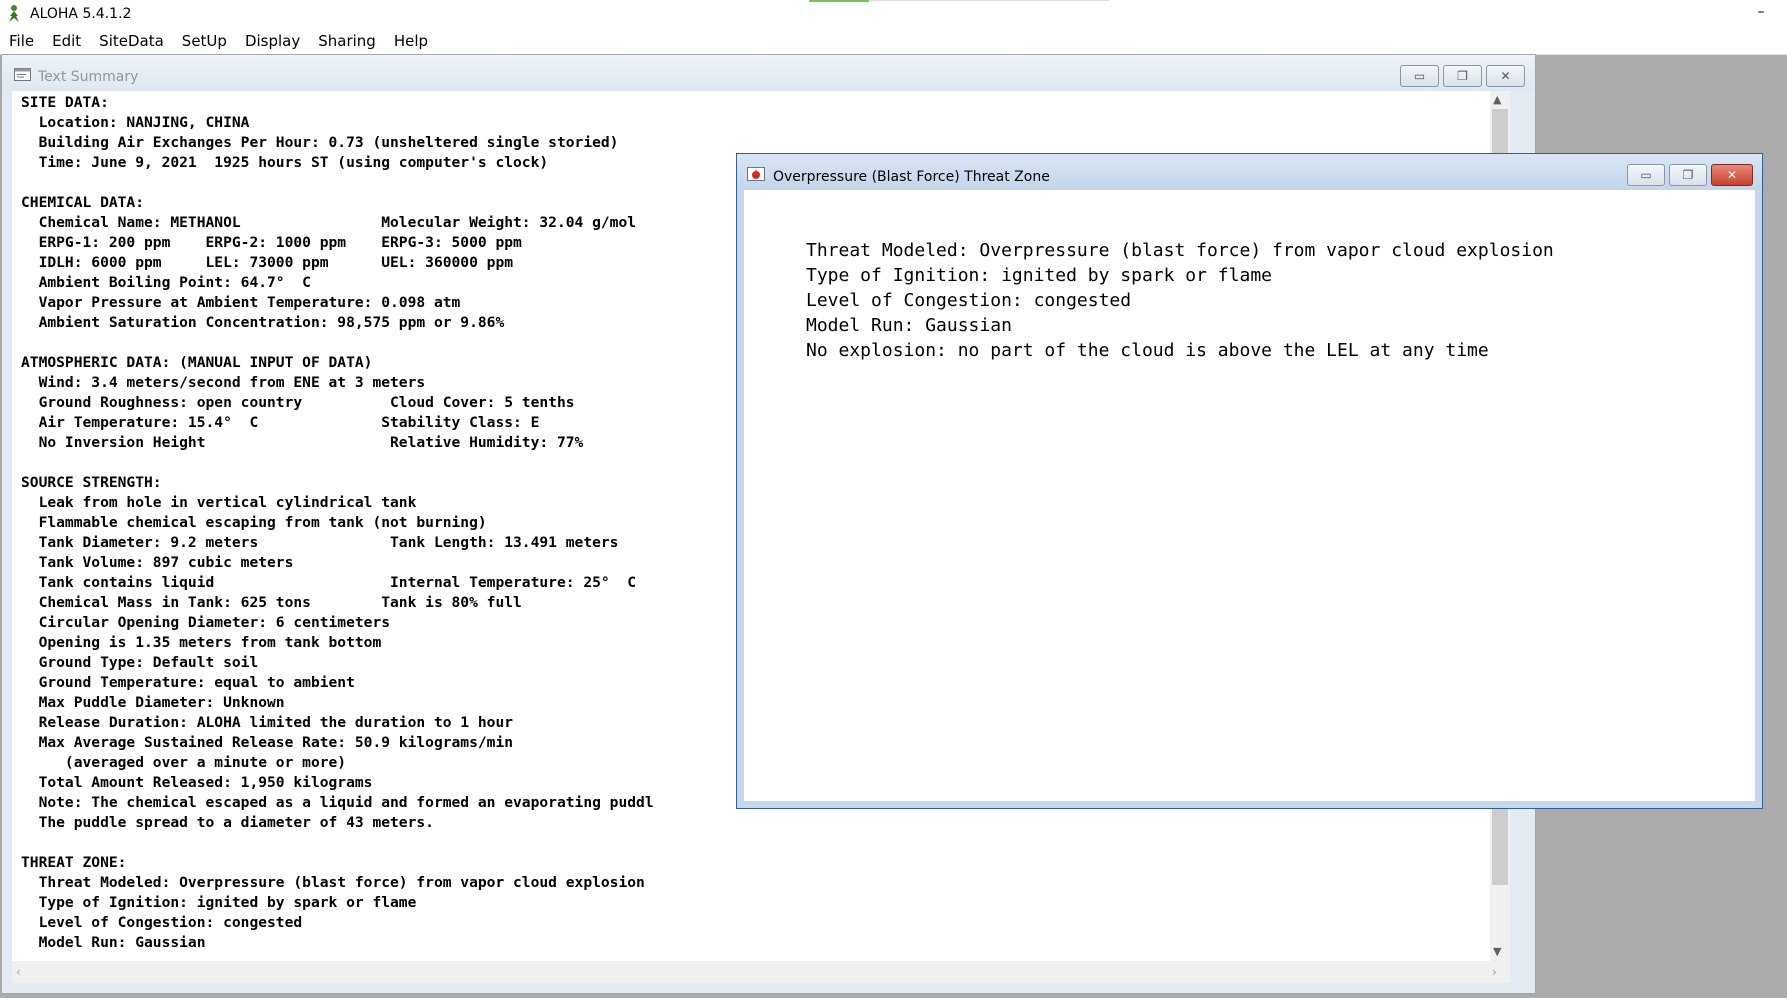 The width and height of the screenshot is (1787, 998). Describe the element at coordinates (989, 0) in the screenshot. I see `titlebar-accent-line` at that location.